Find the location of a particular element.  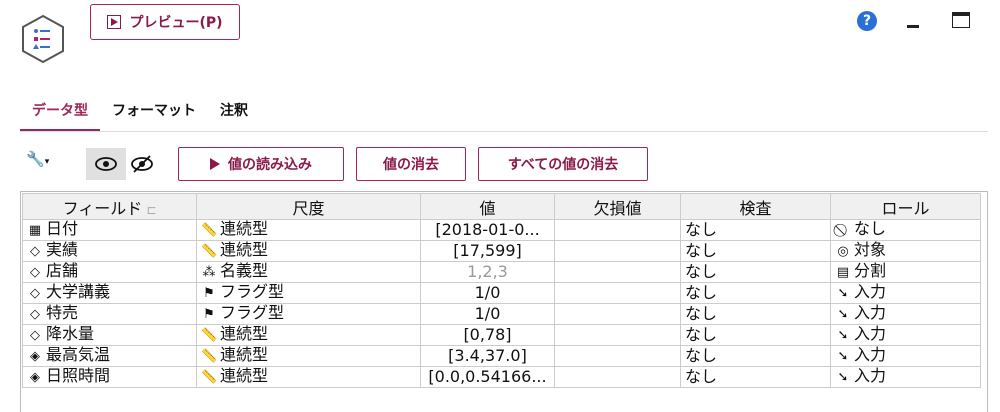

tab-annotation: 注釈 is located at coordinates (234, 114).